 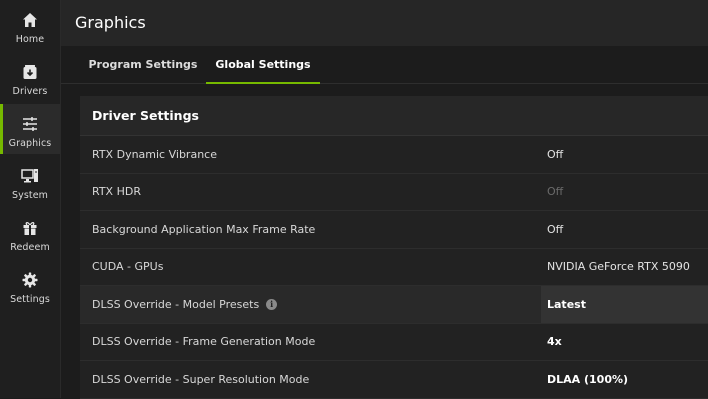 What do you see at coordinates (554, 341) in the screenshot?
I see `setting-value: 4x` at bounding box center [554, 341].